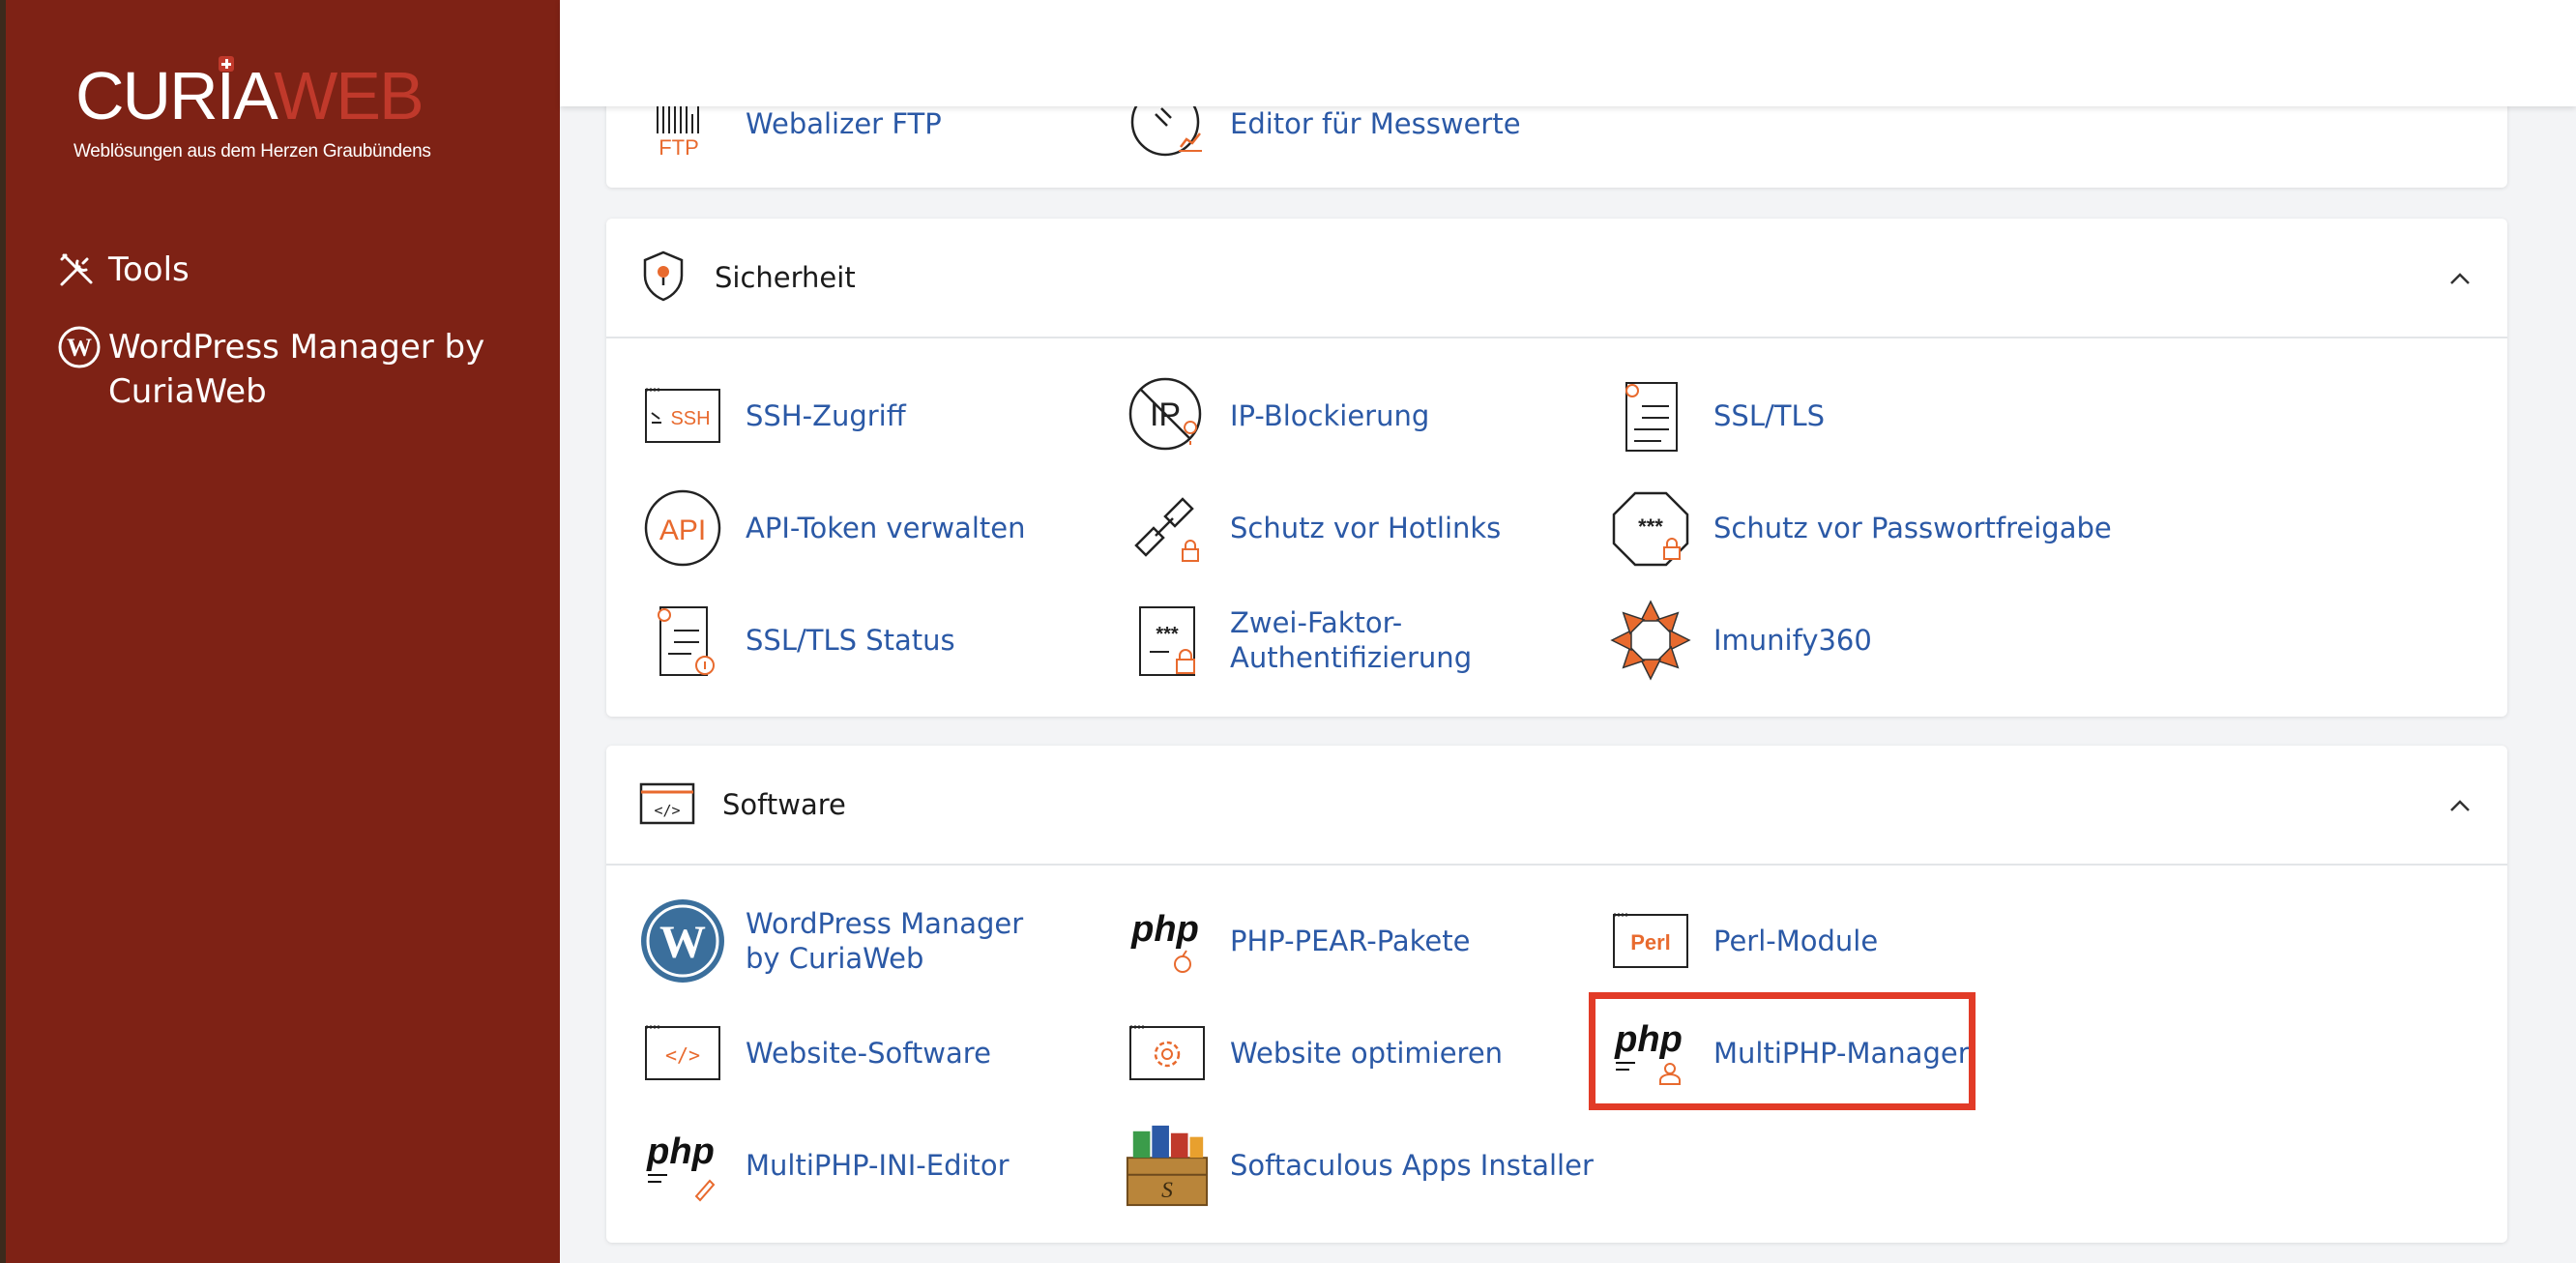 The image size is (2576, 1263). I want to click on api-icon: API, so click(682, 528).